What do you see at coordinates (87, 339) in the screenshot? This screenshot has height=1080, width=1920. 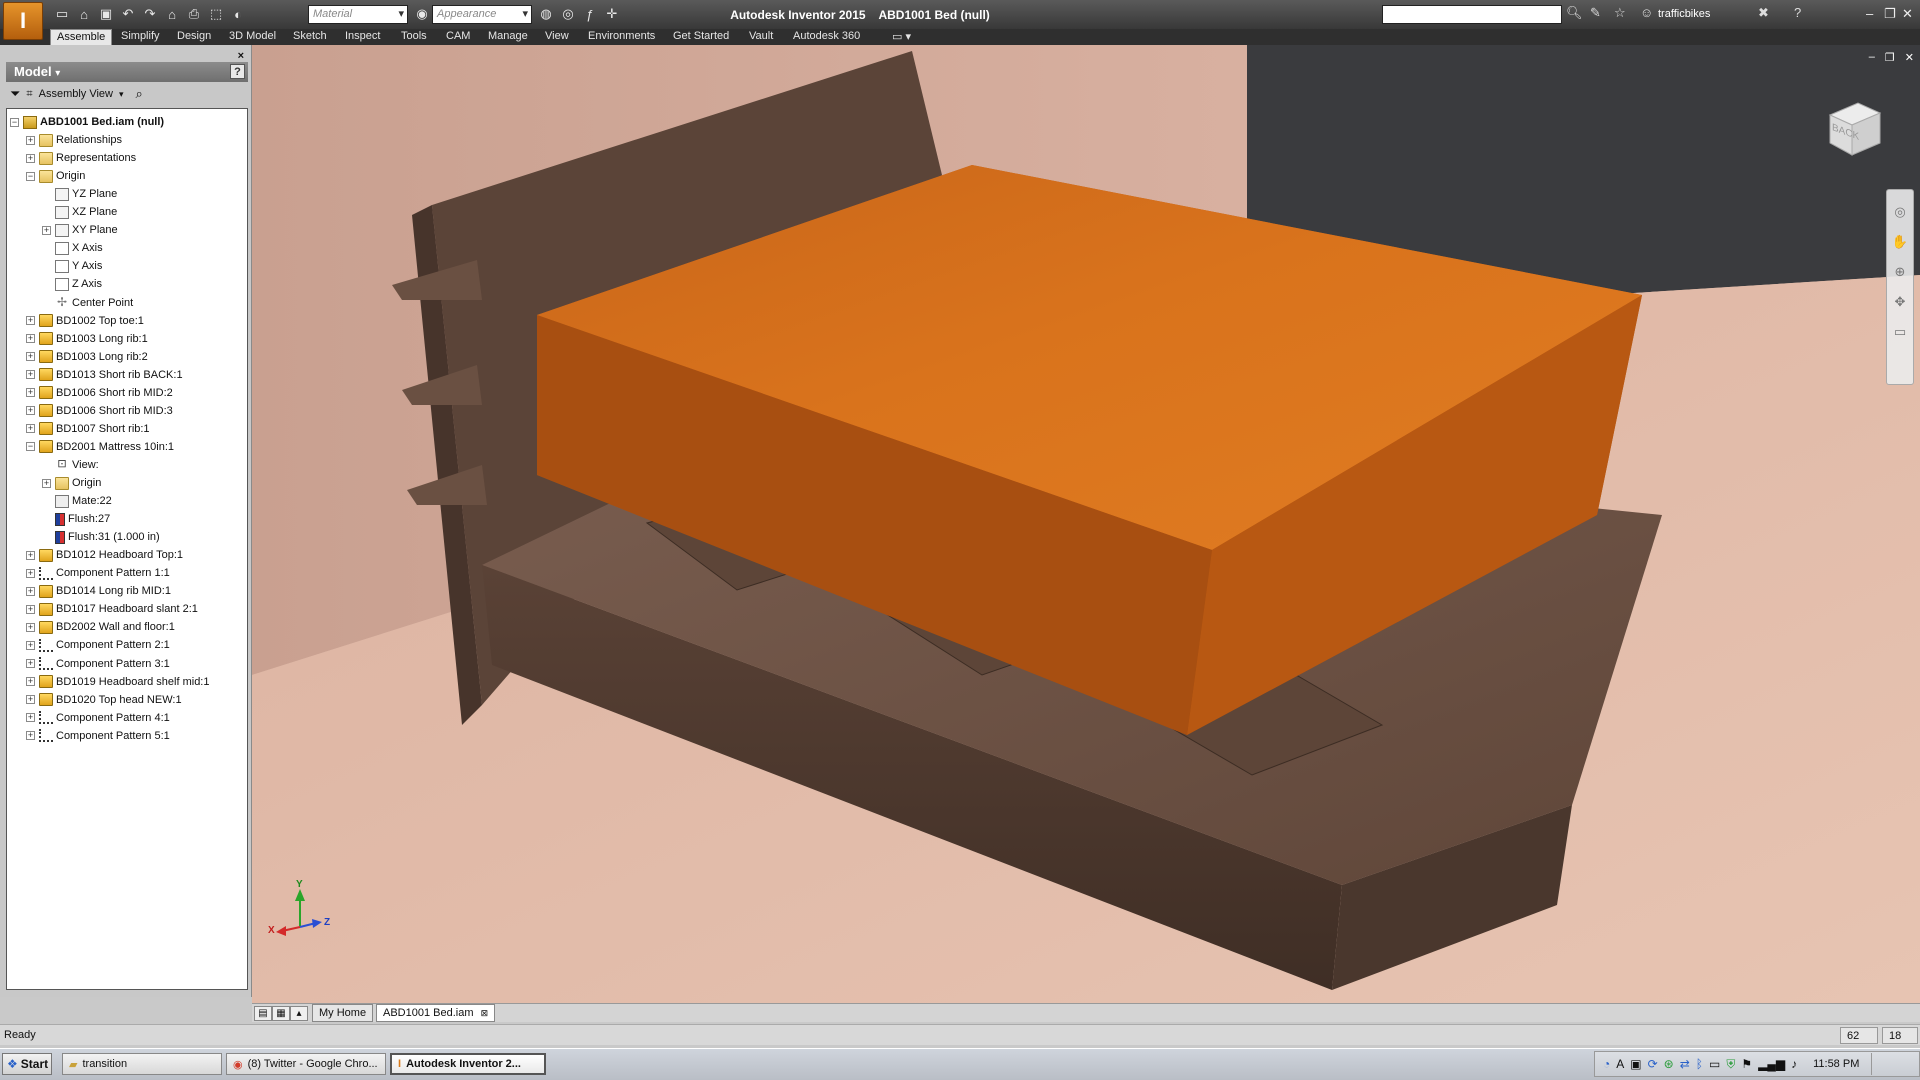 I see `tree-node: + BD1003 Long rib:1` at bounding box center [87, 339].